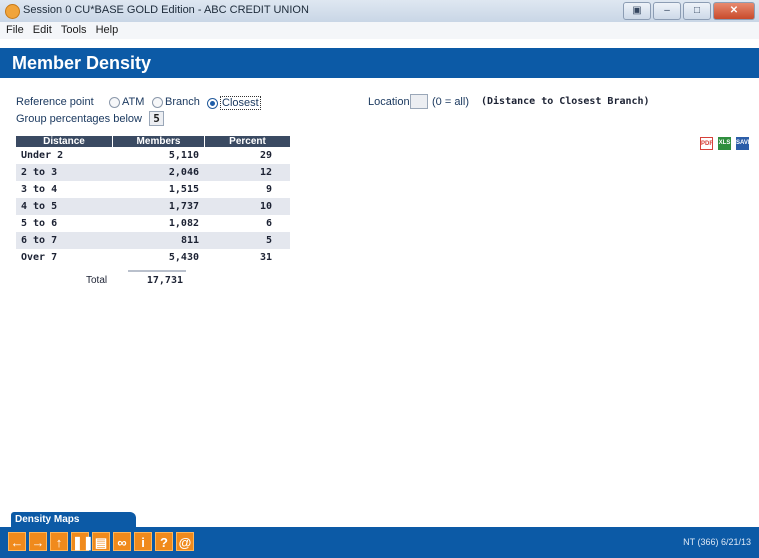 The image size is (759, 558). Describe the element at coordinates (82, 541) in the screenshot. I see `pause-icon: ❚❚` at that location.